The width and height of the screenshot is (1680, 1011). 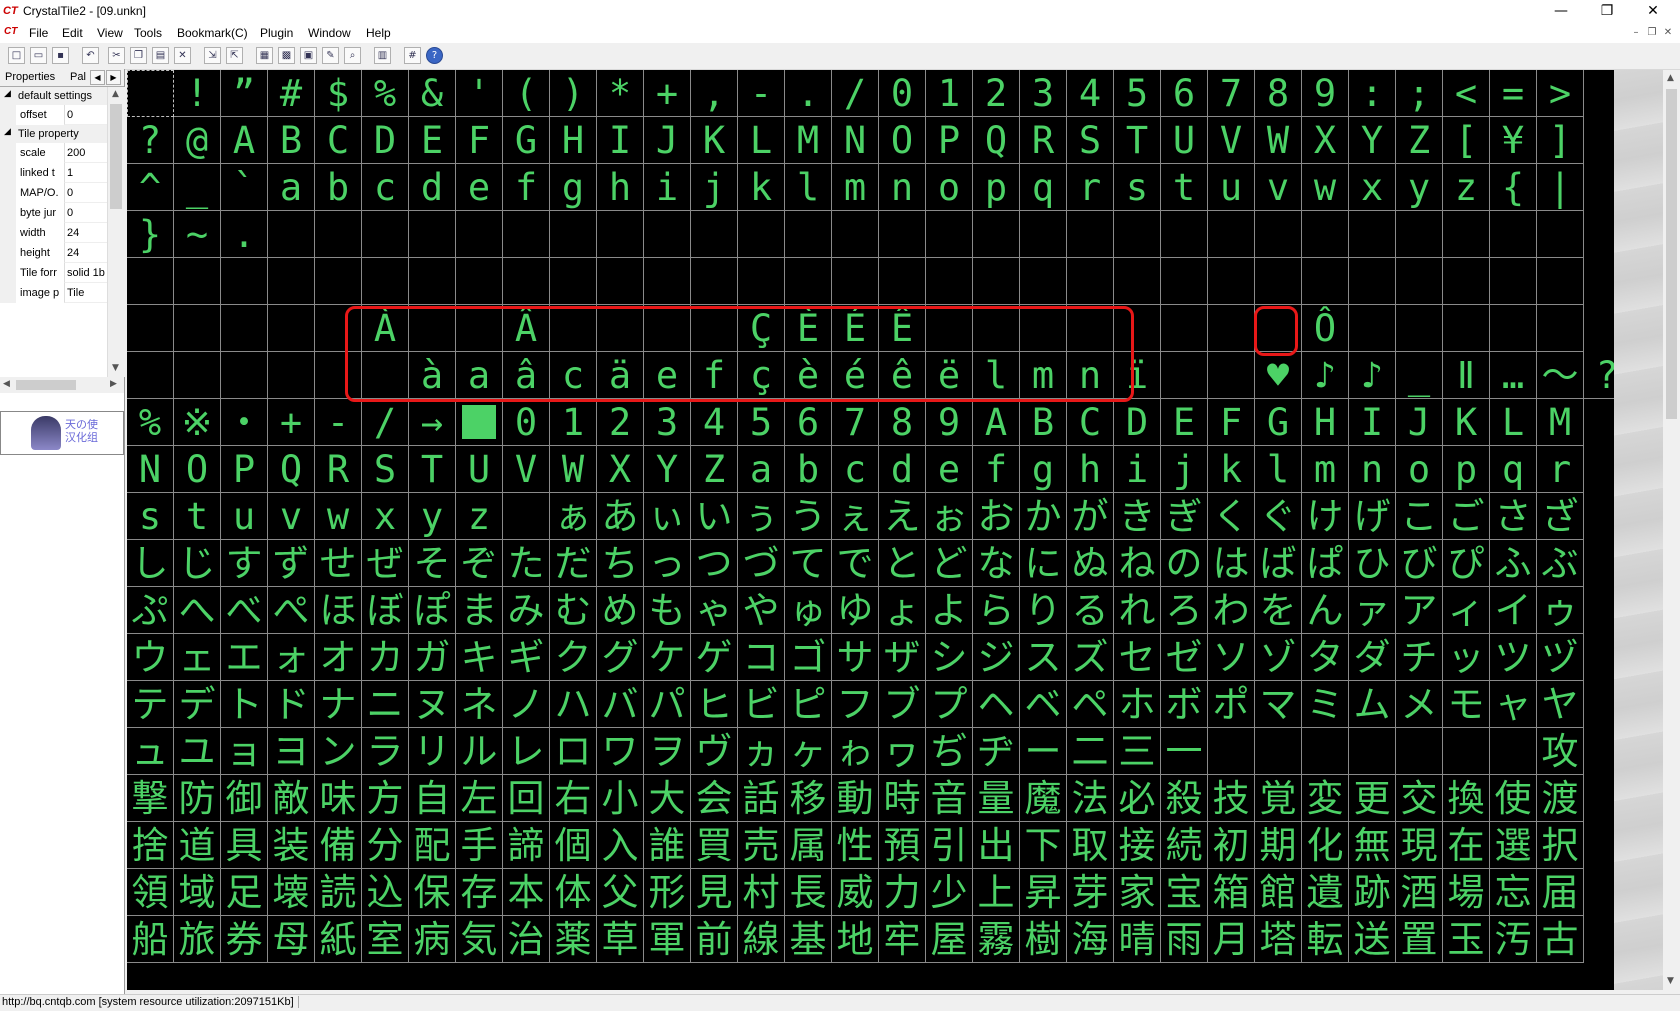 I want to click on tile-cell: 会, so click(x=714, y=798).